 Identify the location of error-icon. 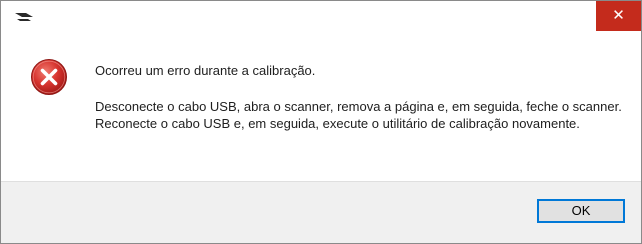
(49, 77).